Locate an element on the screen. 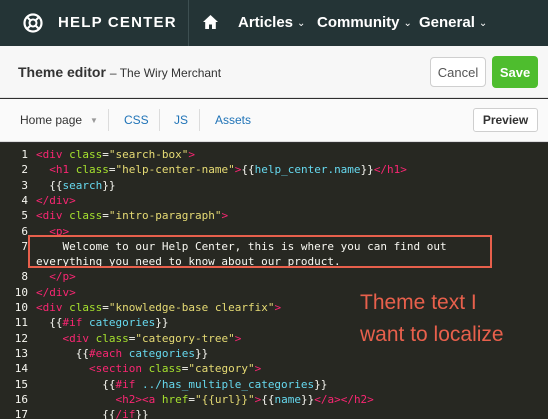  tab-css: CSS is located at coordinates (136, 120).